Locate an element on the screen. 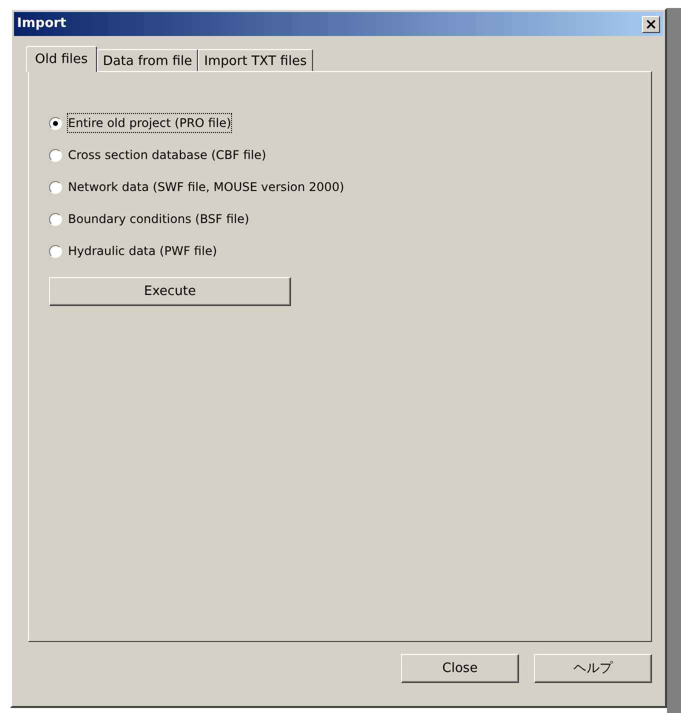 This screenshot has width=681, height=713. window-title: Import is located at coordinates (41, 24).